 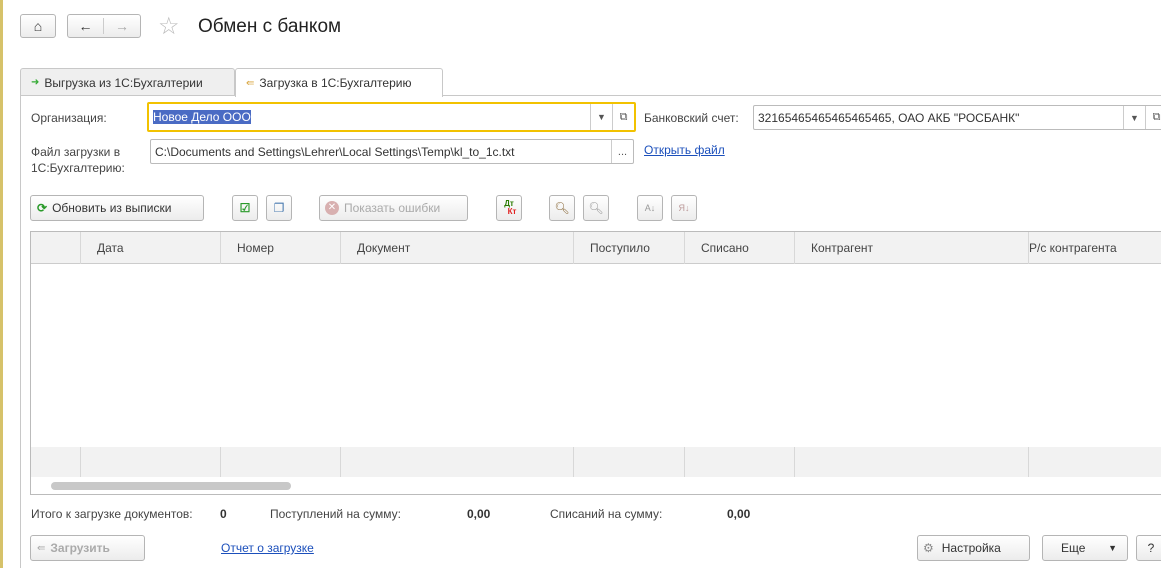 I want to click on more-button: Еще ▼, so click(x=1085, y=548).